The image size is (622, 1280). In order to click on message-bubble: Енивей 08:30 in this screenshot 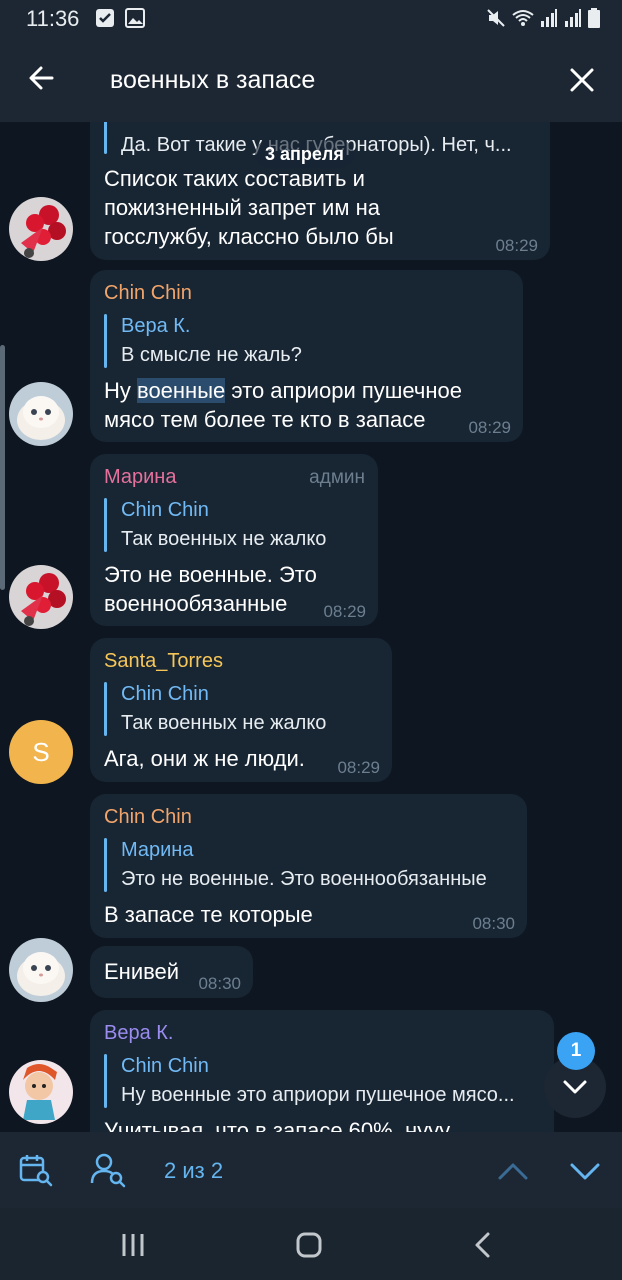, I will do `click(171, 972)`.